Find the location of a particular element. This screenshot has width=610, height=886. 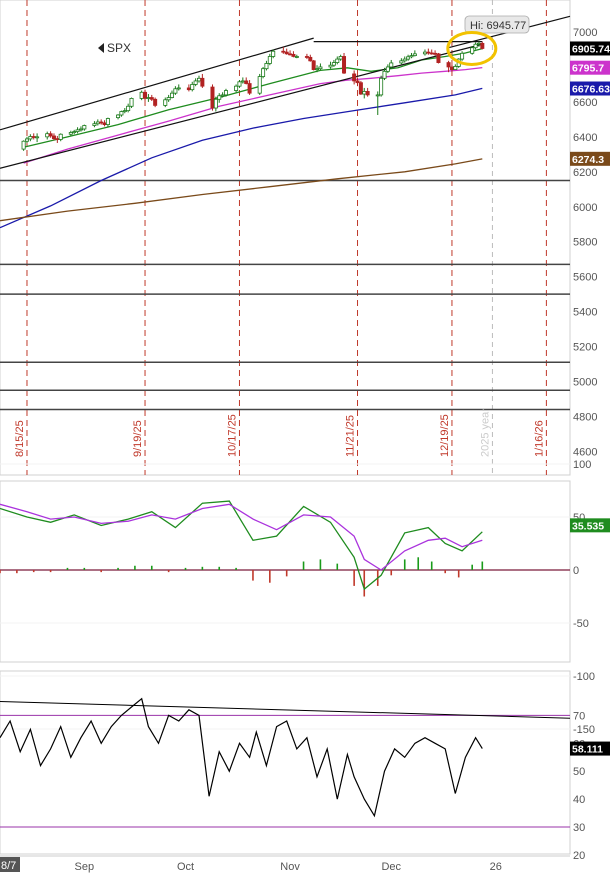

value-tag: 6905.74 is located at coordinates (590, 48).